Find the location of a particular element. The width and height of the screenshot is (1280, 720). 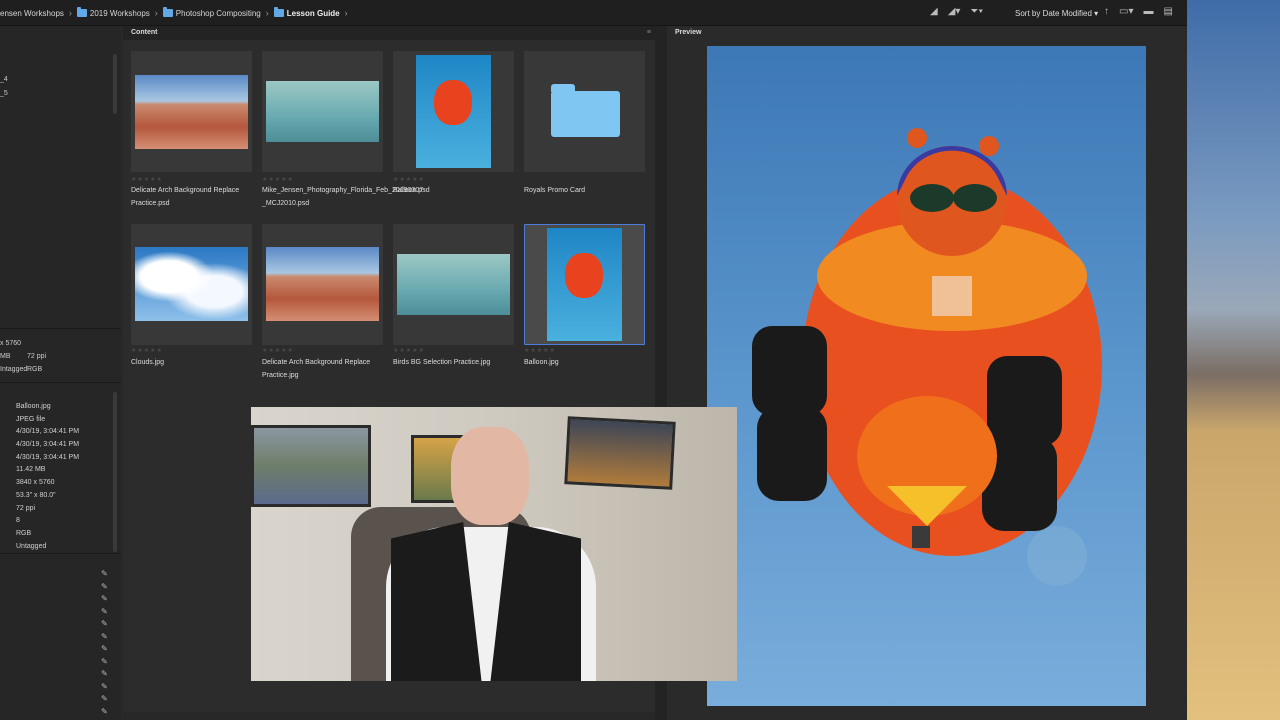

balloon-bib is located at coordinates (952, 296).